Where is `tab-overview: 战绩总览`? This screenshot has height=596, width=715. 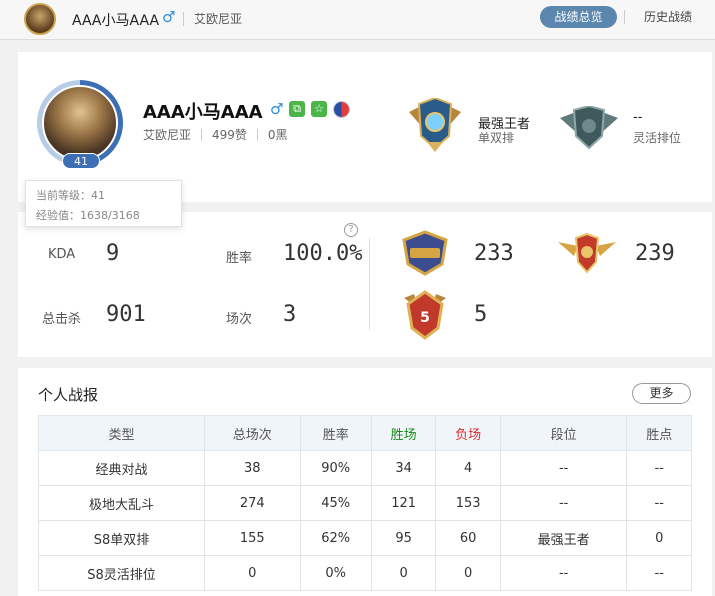
tab-overview: 战绩总览 is located at coordinates (578, 17).